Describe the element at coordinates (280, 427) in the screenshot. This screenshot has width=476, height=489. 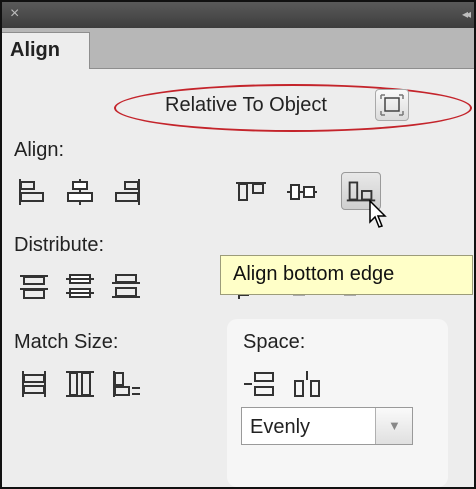
I see `space-mode-value: Evenly` at that location.